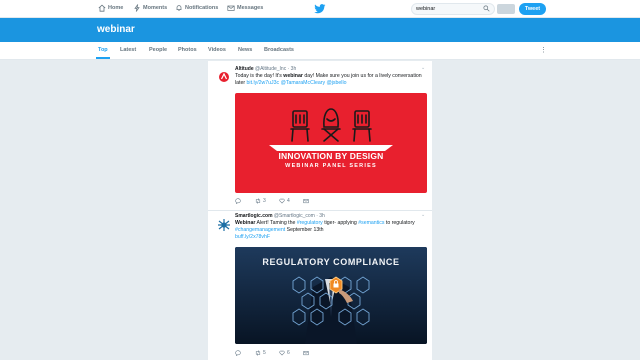 This screenshot has height=360, width=640. Describe the element at coordinates (399, 223) in the screenshot. I see `tweet-text-part: to regulatory` at that location.